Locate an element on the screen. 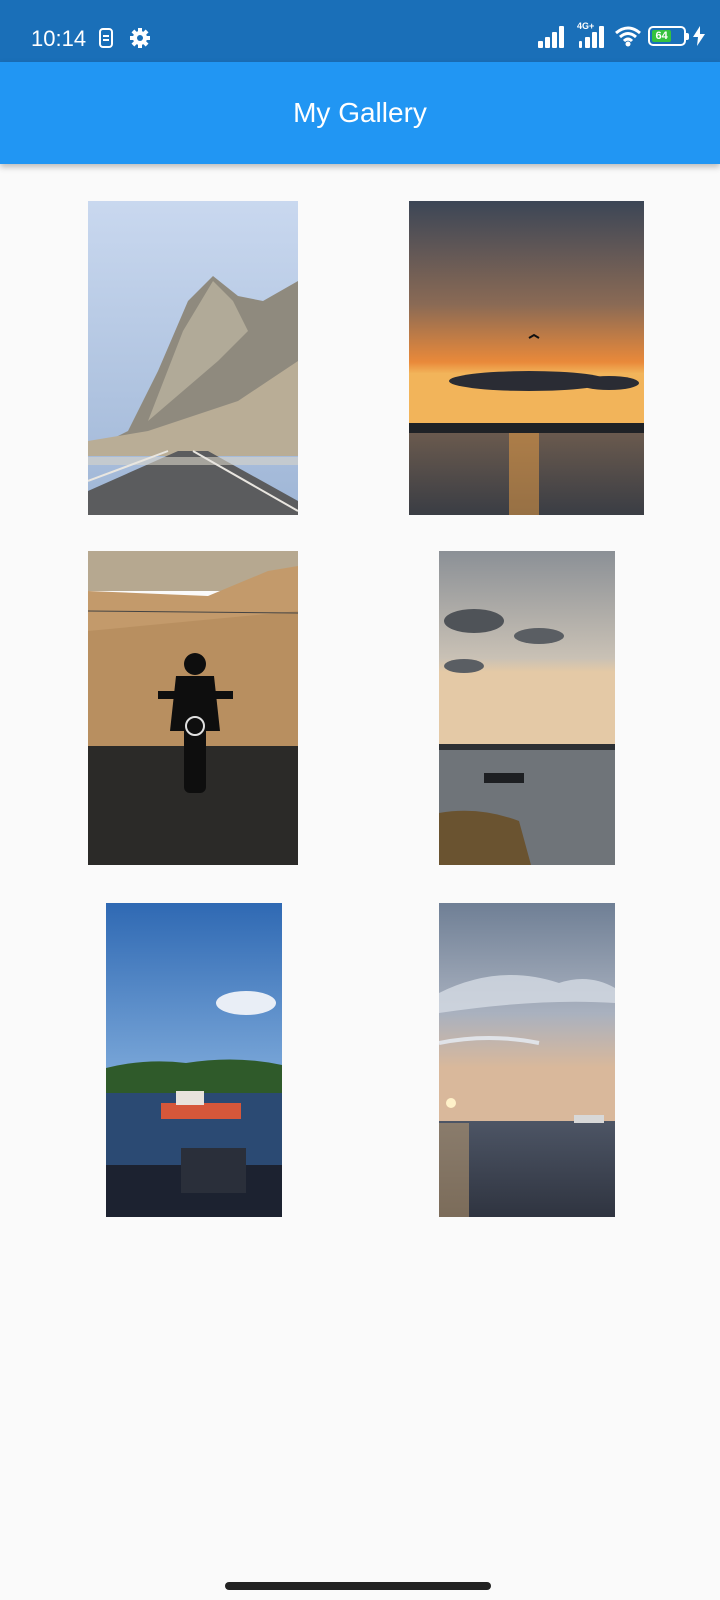 Image resolution: width=720 pixels, height=1600 pixels. gallery-photo-mountain-road is located at coordinates (193, 358).